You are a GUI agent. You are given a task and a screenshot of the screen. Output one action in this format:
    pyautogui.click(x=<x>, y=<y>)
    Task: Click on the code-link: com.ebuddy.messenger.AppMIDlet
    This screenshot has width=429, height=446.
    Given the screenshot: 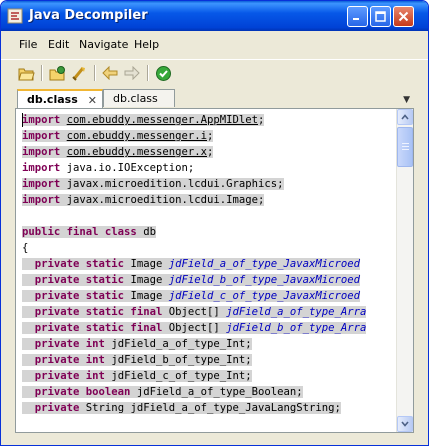 What is the action you would take?
    pyautogui.click(x=162, y=120)
    